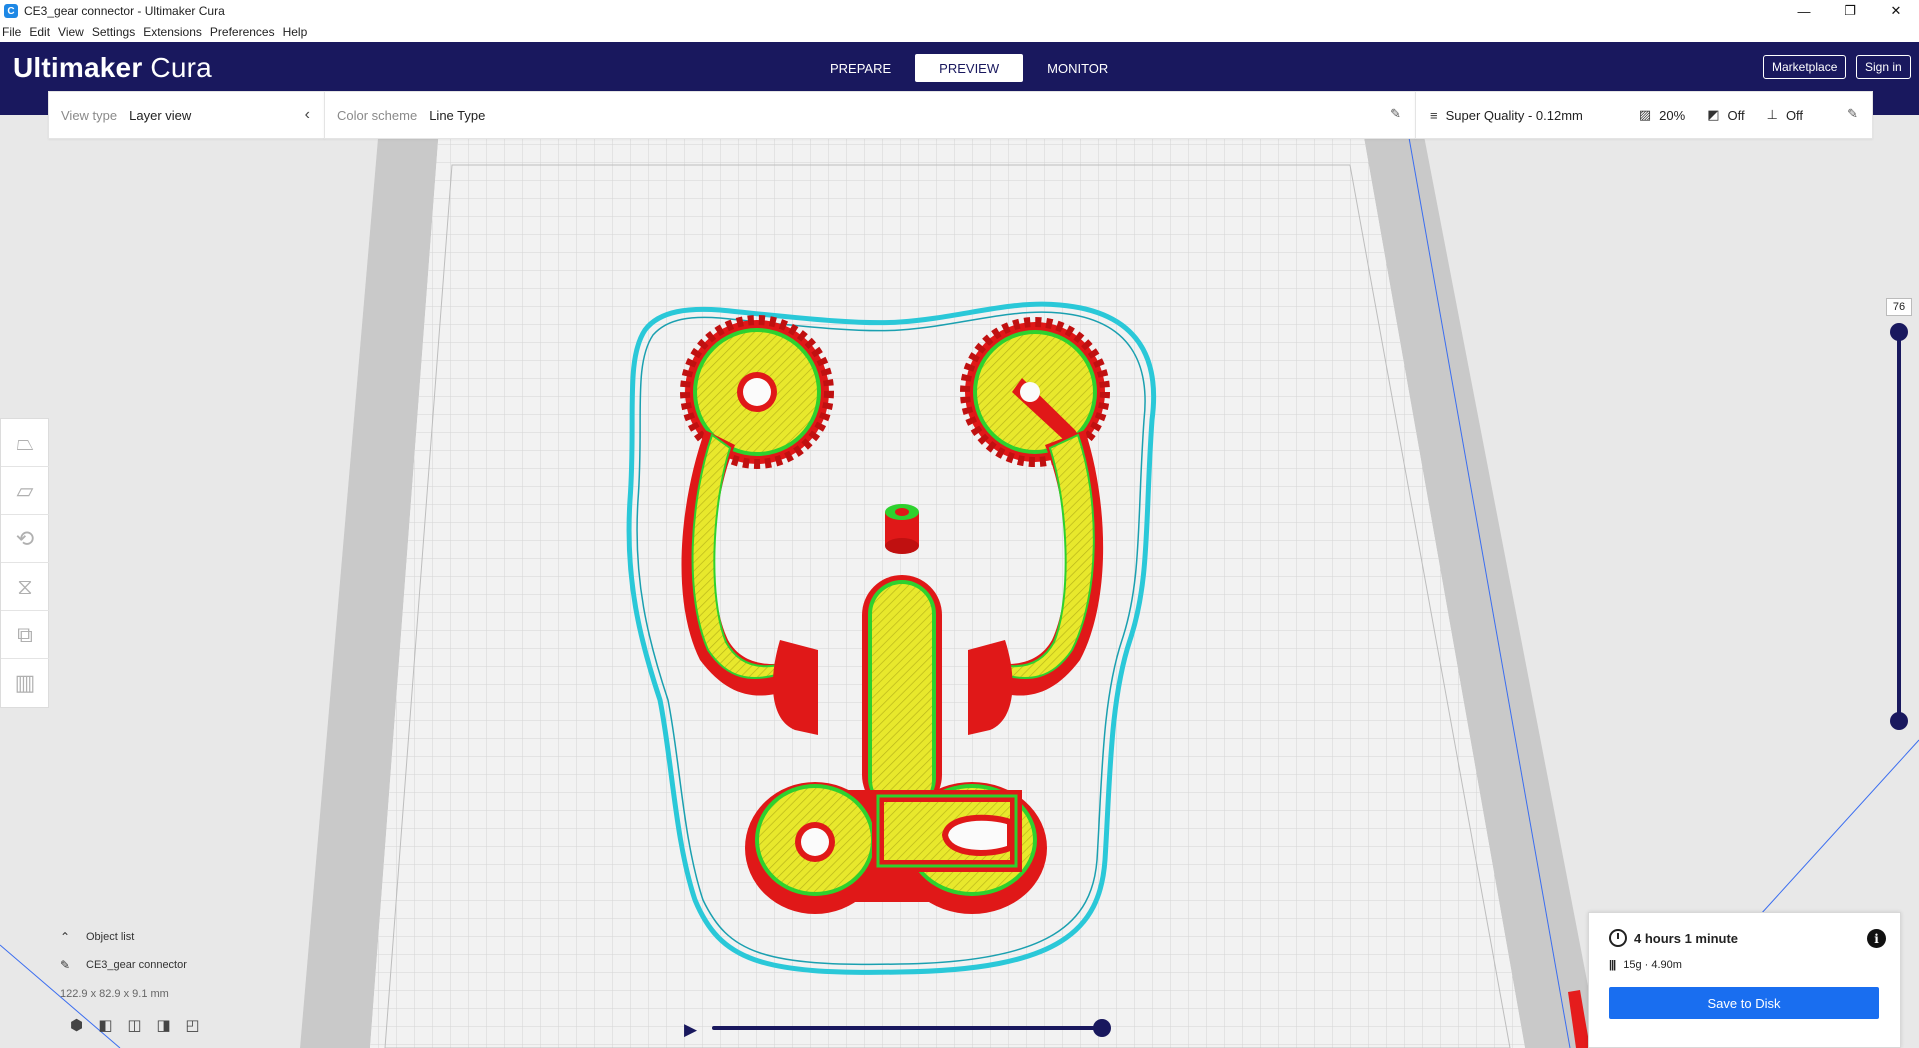 This screenshot has height=1048, width=1919. Describe the element at coordinates (692, 1029) in the screenshot. I see `play-icon: ▶` at that location.